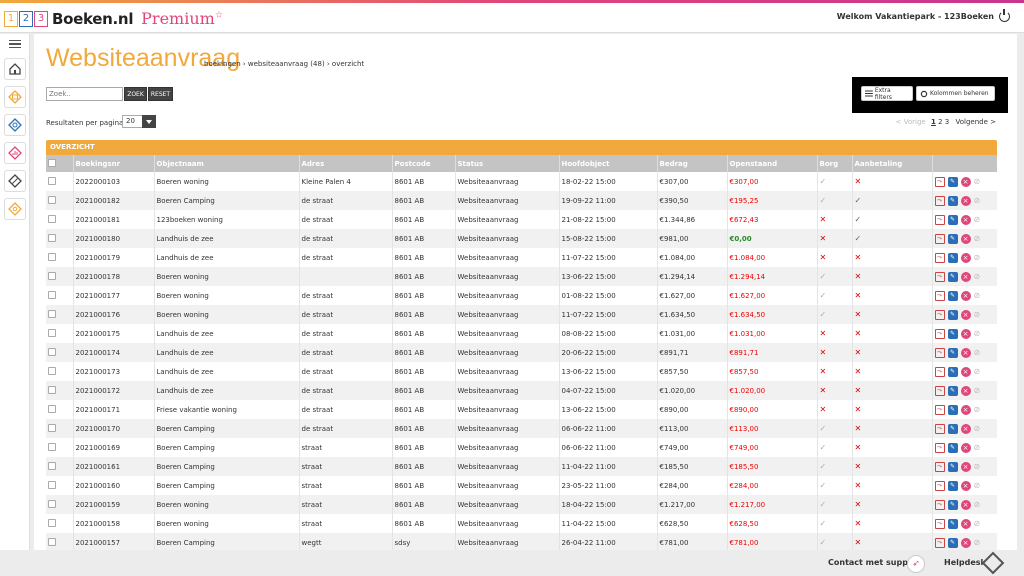 This screenshot has height=576, width=1024. What do you see at coordinates (114, 333) in the screenshot?
I see `booking-number: 2021000175` at bounding box center [114, 333].